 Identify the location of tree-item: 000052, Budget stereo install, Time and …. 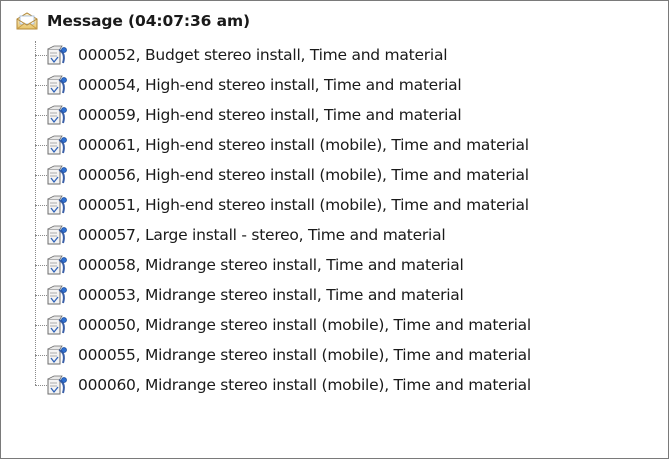
(334, 56).